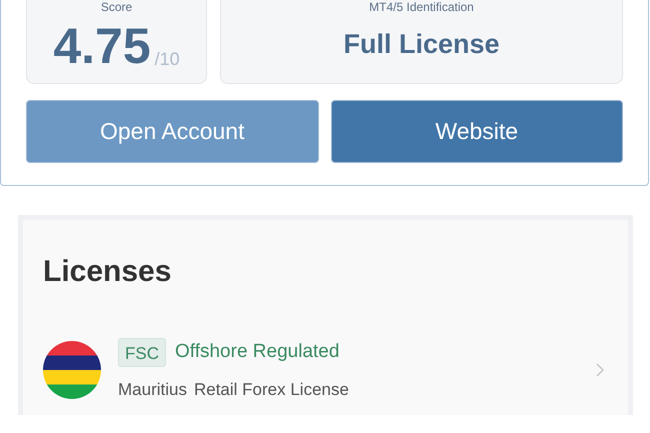  I want to click on license-type: Retail Forex License, so click(271, 390).